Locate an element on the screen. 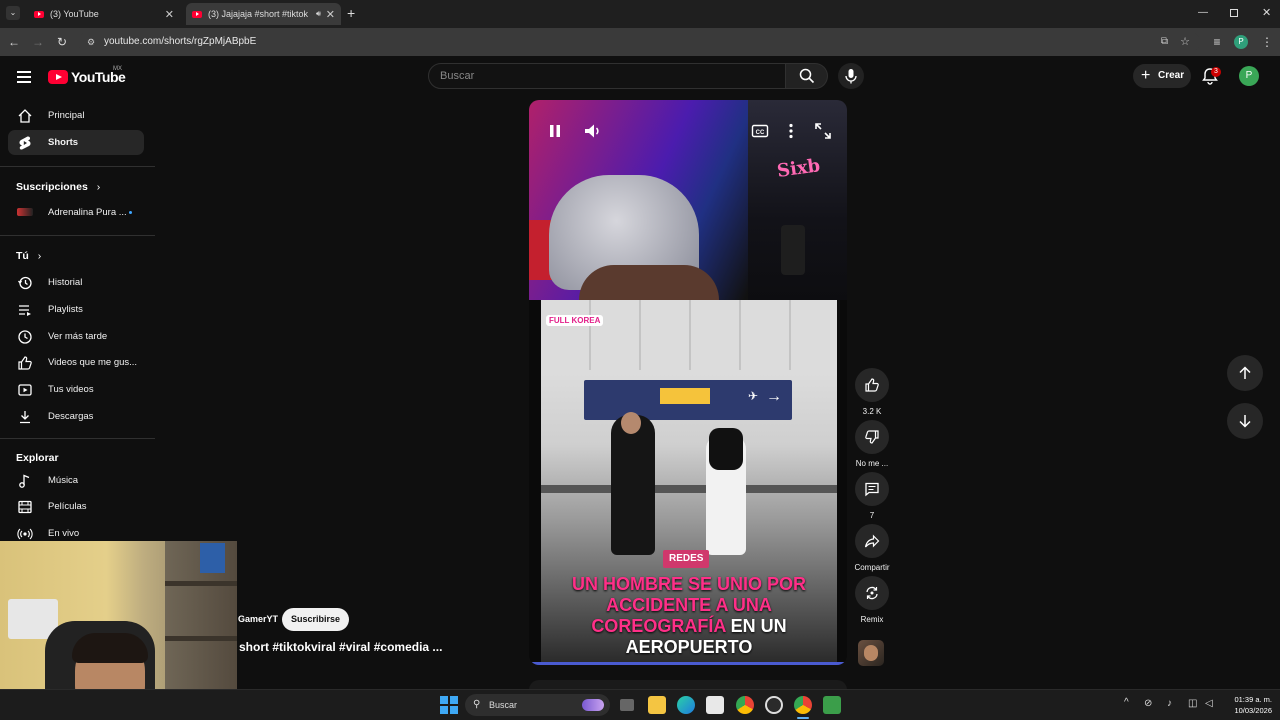  redes-badge: REDES is located at coordinates (686, 559).